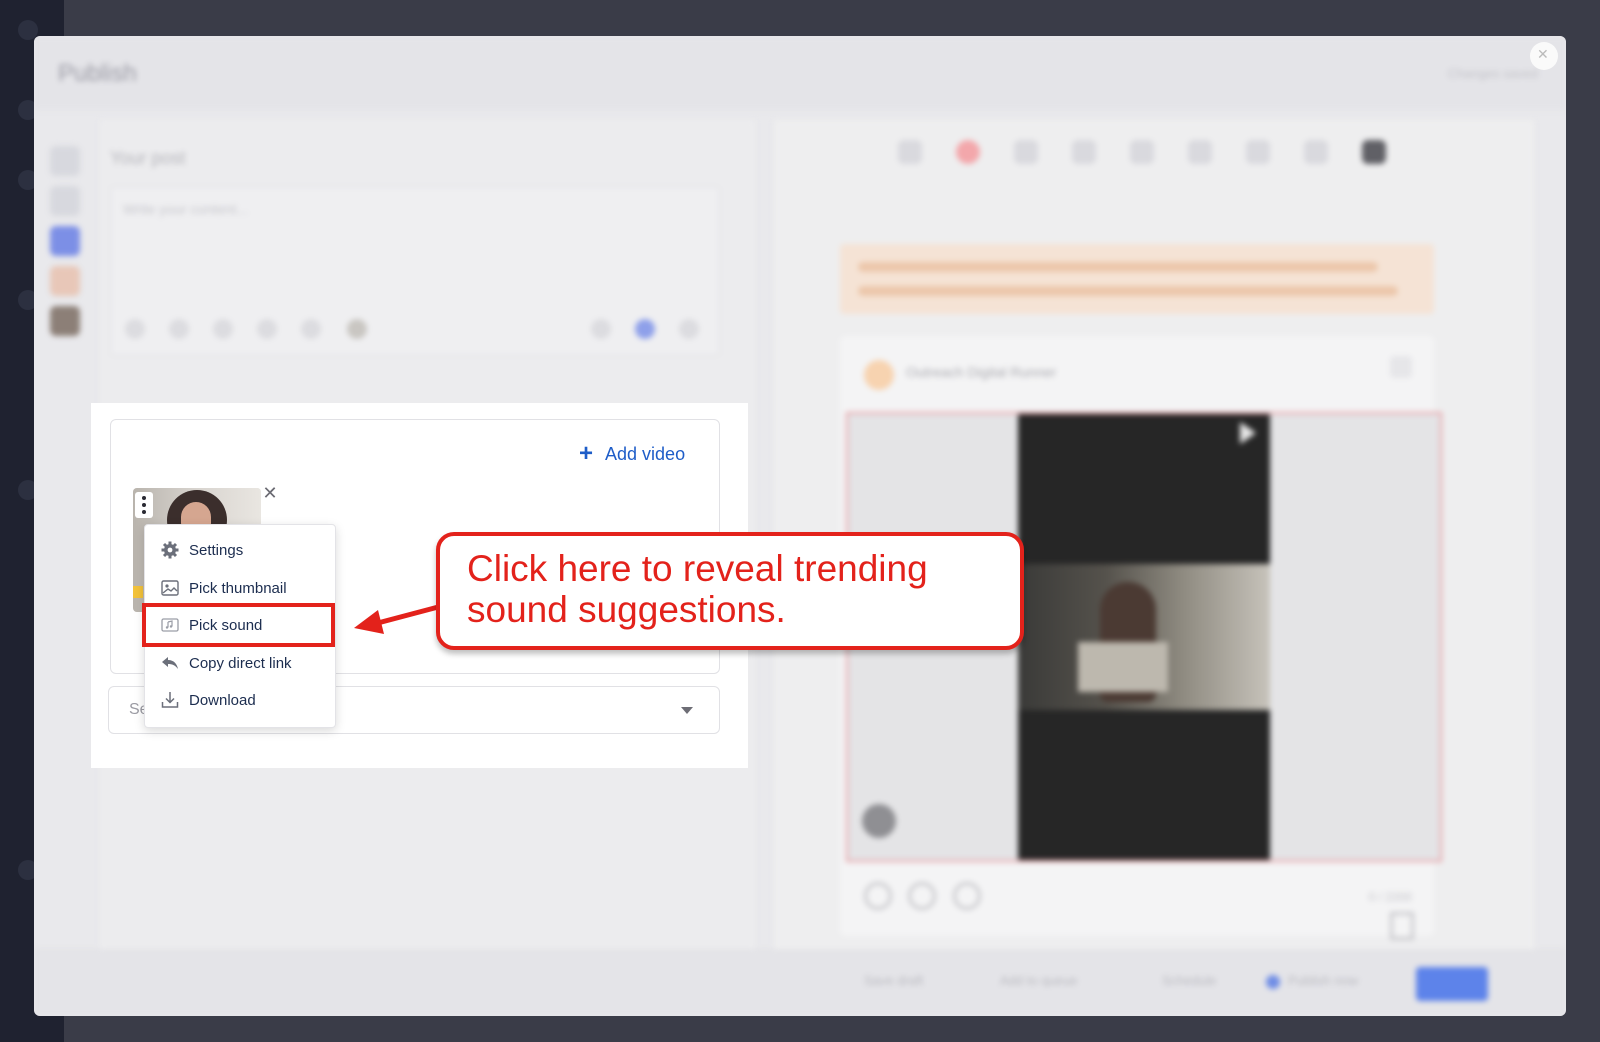 This screenshot has width=1600, height=1042. Describe the element at coordinates (645, 329) in the screenshot. I see `ai-assist-icon` at that location.